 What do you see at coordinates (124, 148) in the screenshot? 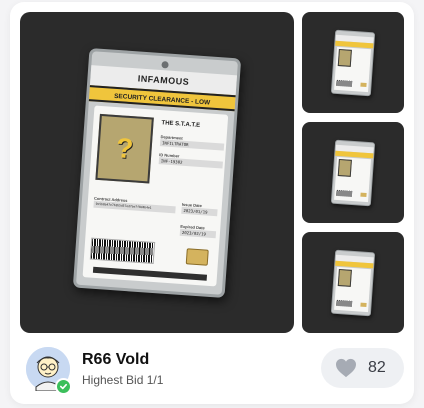
I see `portrait: ?` at bounding box center [124, 148].